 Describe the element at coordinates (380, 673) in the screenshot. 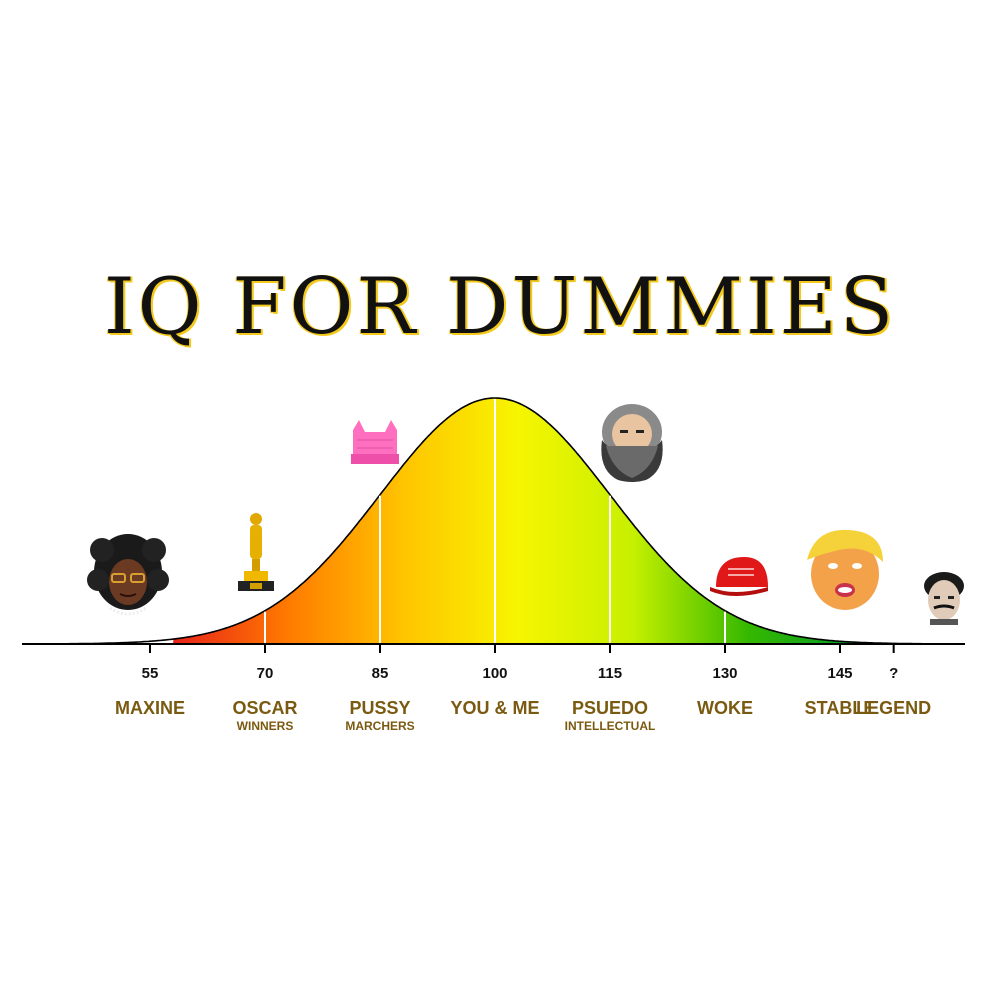

I see `tick-label: 85` at that location.